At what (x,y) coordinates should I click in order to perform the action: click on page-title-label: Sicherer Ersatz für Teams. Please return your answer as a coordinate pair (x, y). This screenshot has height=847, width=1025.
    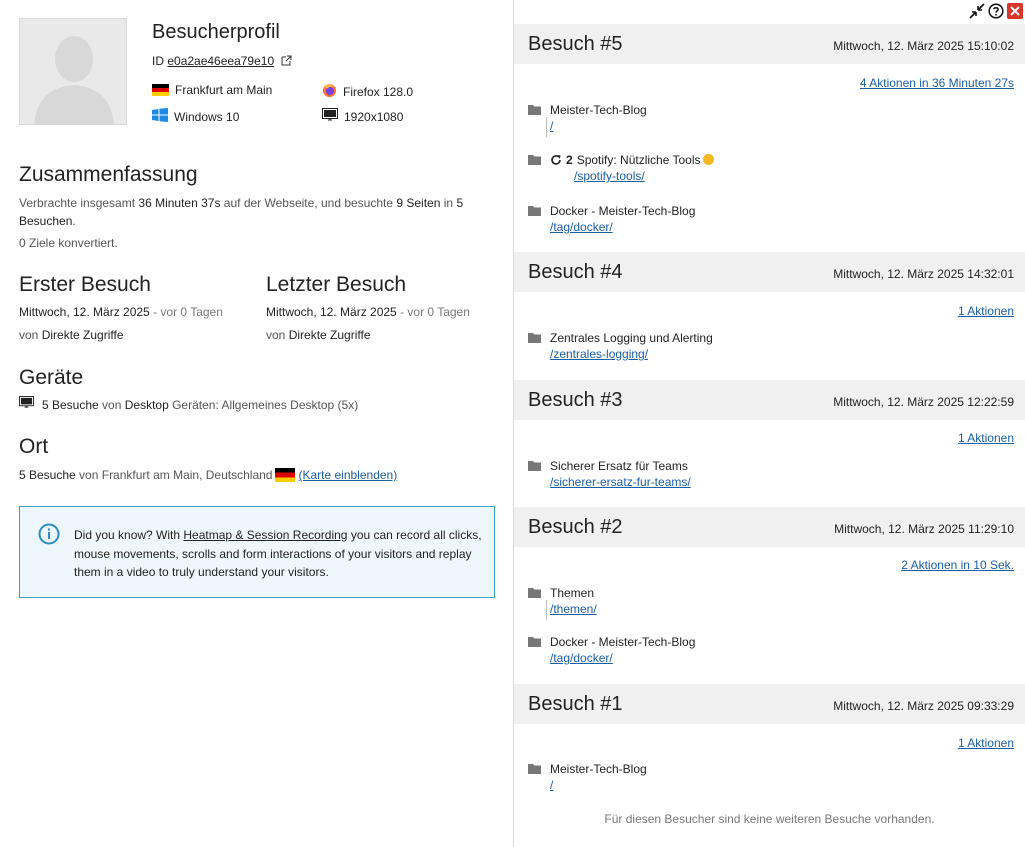
    Looking at the image, I should click on (619, 466).